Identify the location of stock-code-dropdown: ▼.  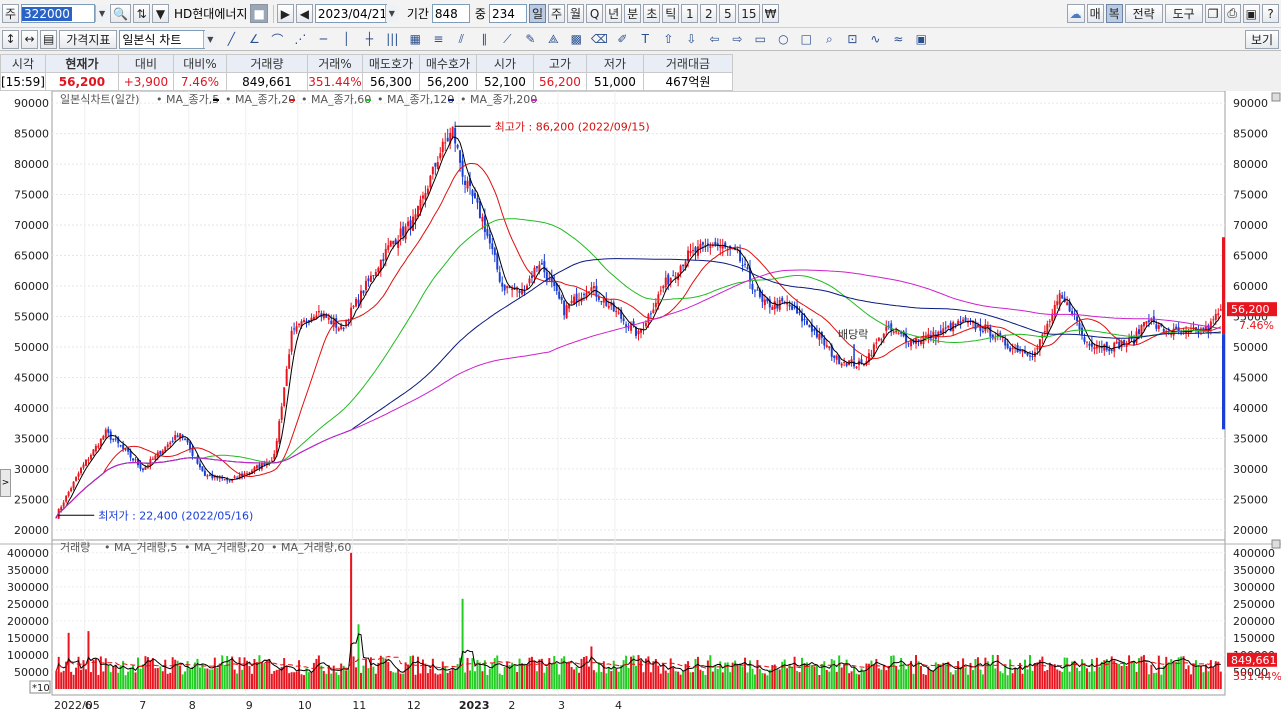
(102, 13).